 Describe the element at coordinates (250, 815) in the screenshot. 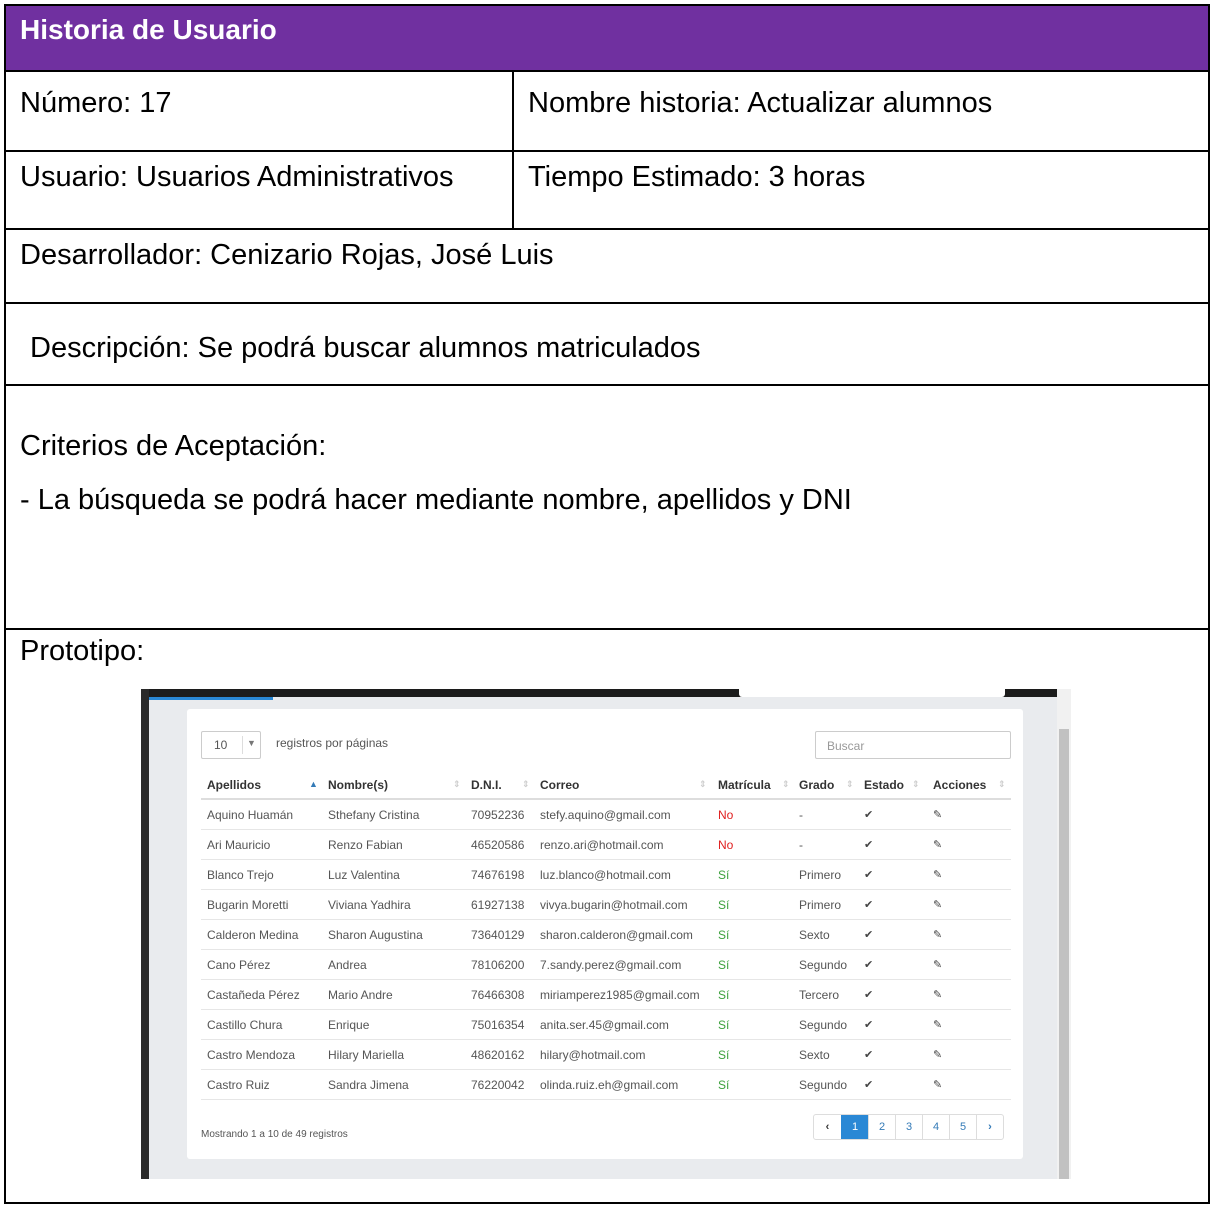

I see `cell-apellidos: Aquino Huamán` at that location.